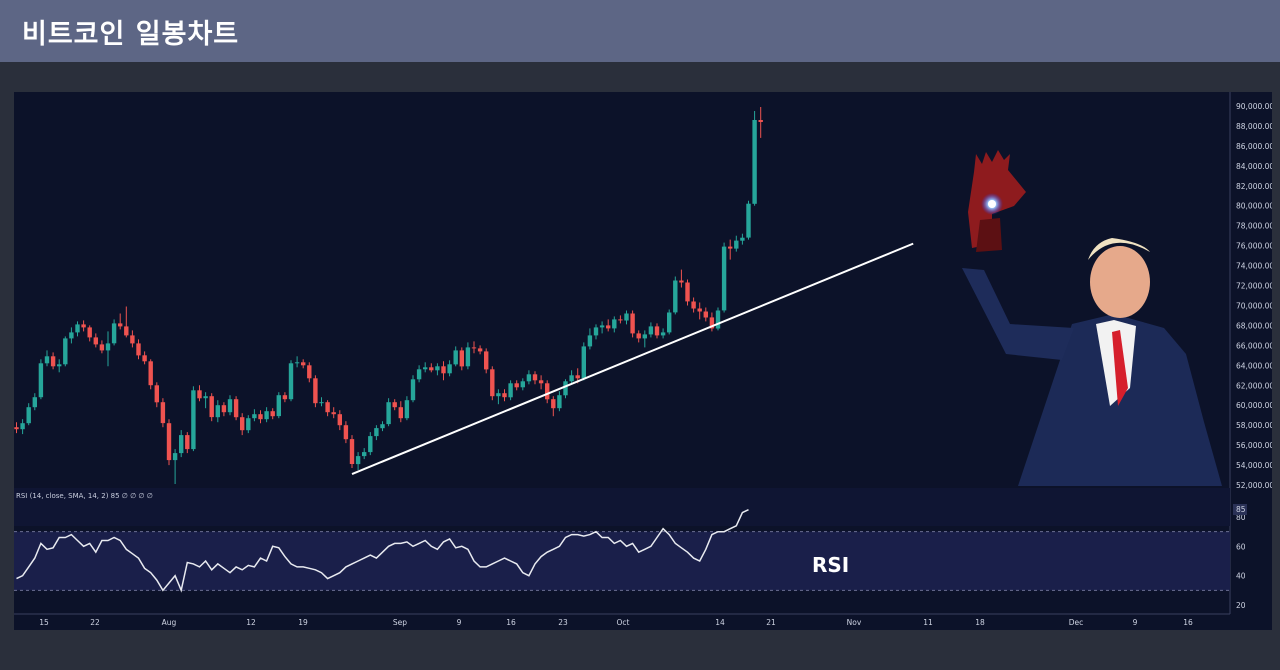  I want to click on time-tick-label: 14, so click(720, 622).